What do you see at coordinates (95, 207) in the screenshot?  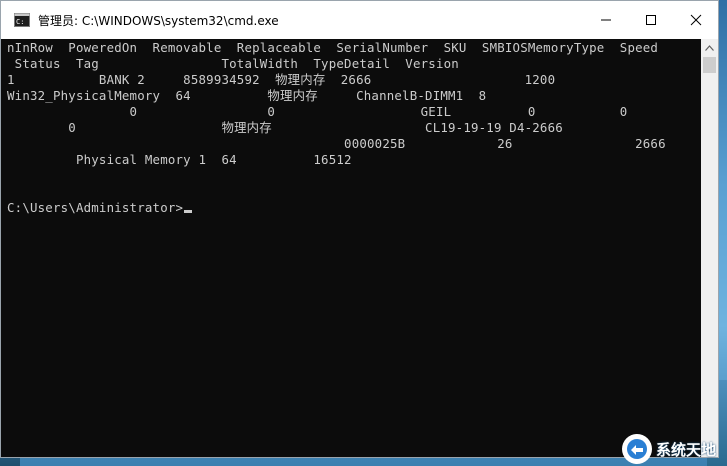 I see `prompt-text: C:\Users\Administrator>` at bounding box center [95, 207].